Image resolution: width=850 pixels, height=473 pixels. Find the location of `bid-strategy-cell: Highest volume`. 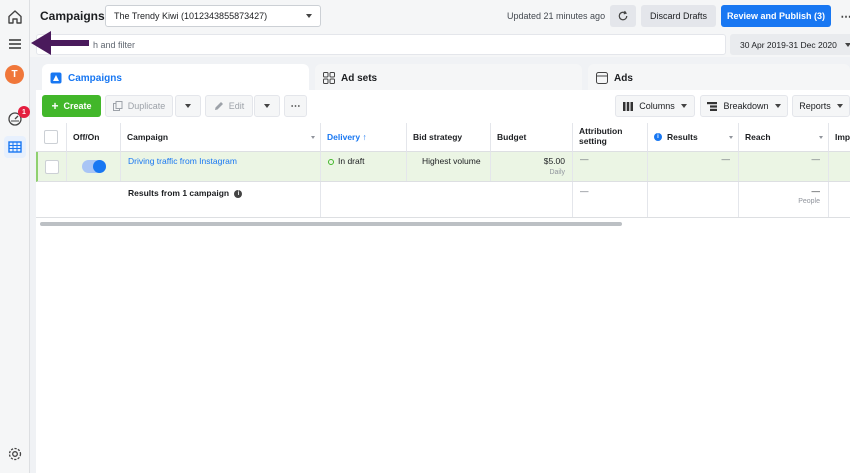

bid-strategy-cell: Highest volume is located at coordinates (449, 166).